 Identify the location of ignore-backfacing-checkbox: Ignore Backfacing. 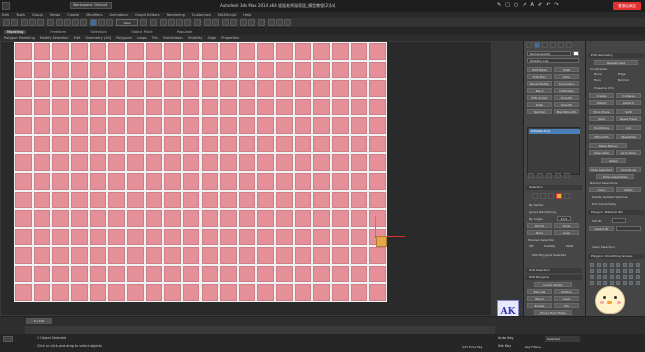
(542, 212).